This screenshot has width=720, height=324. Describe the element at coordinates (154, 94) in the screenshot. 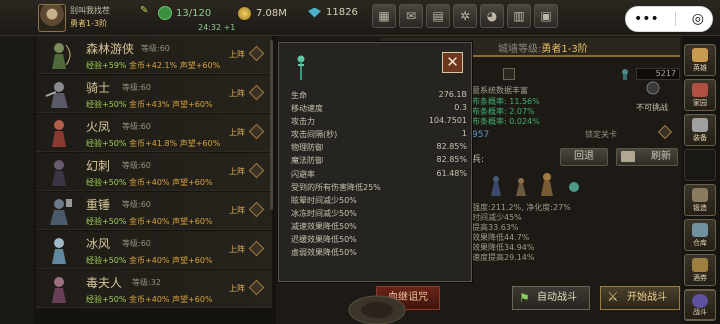

I see `hero-row: 骑士 等级:60 经验+50% 金币+43% 声望+60% 上阵` at that location.